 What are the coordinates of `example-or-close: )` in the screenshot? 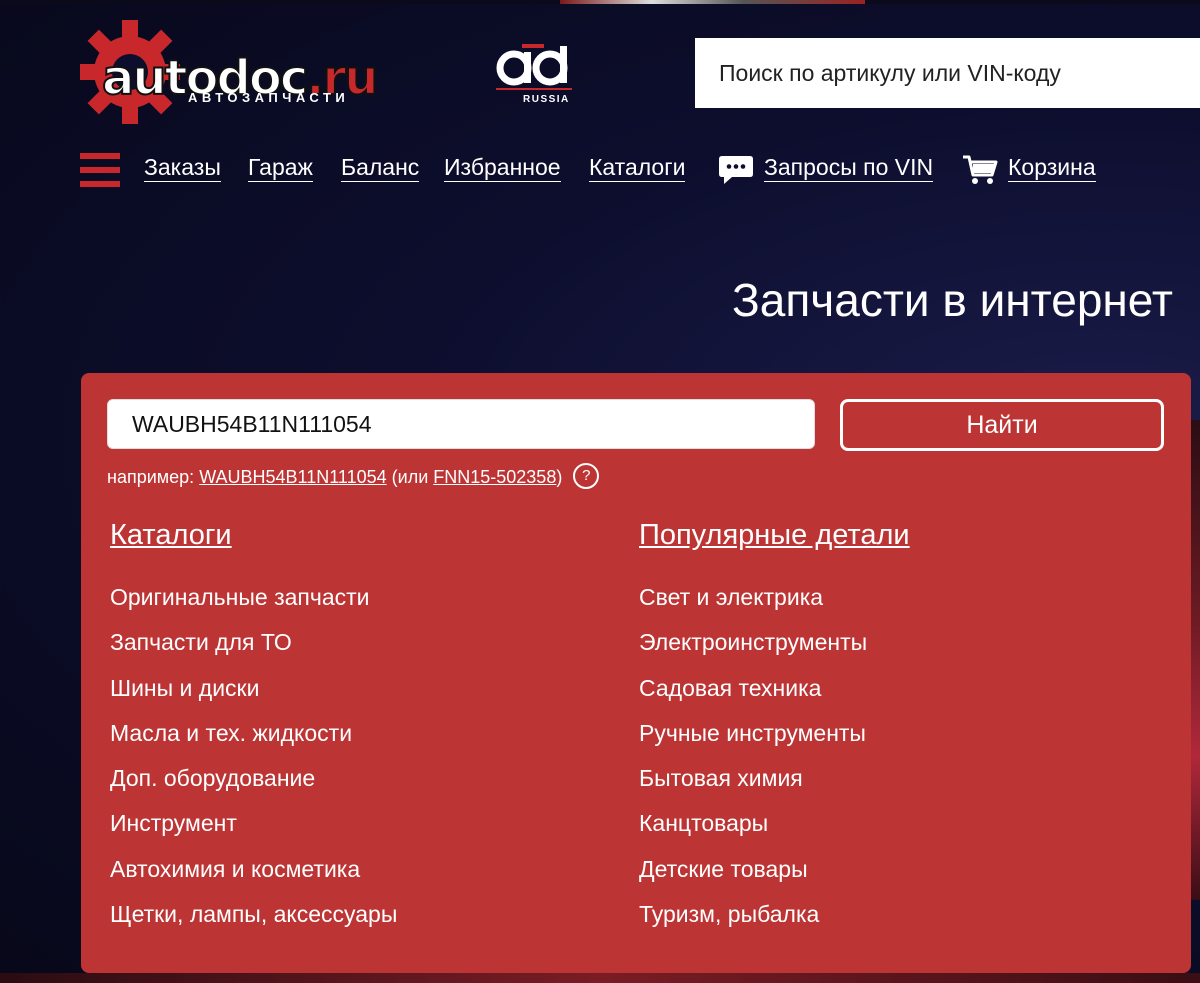 It's located at (559, 476).